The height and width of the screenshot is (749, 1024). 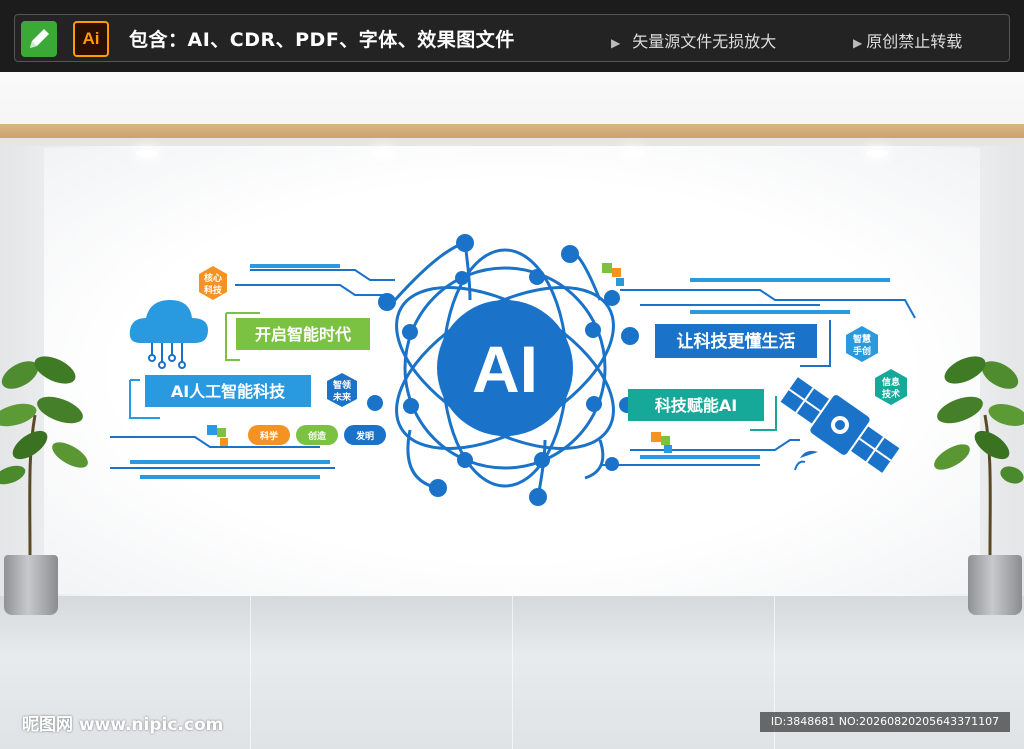 I want to click on deco-squares-left, so click(x=217, y=435).